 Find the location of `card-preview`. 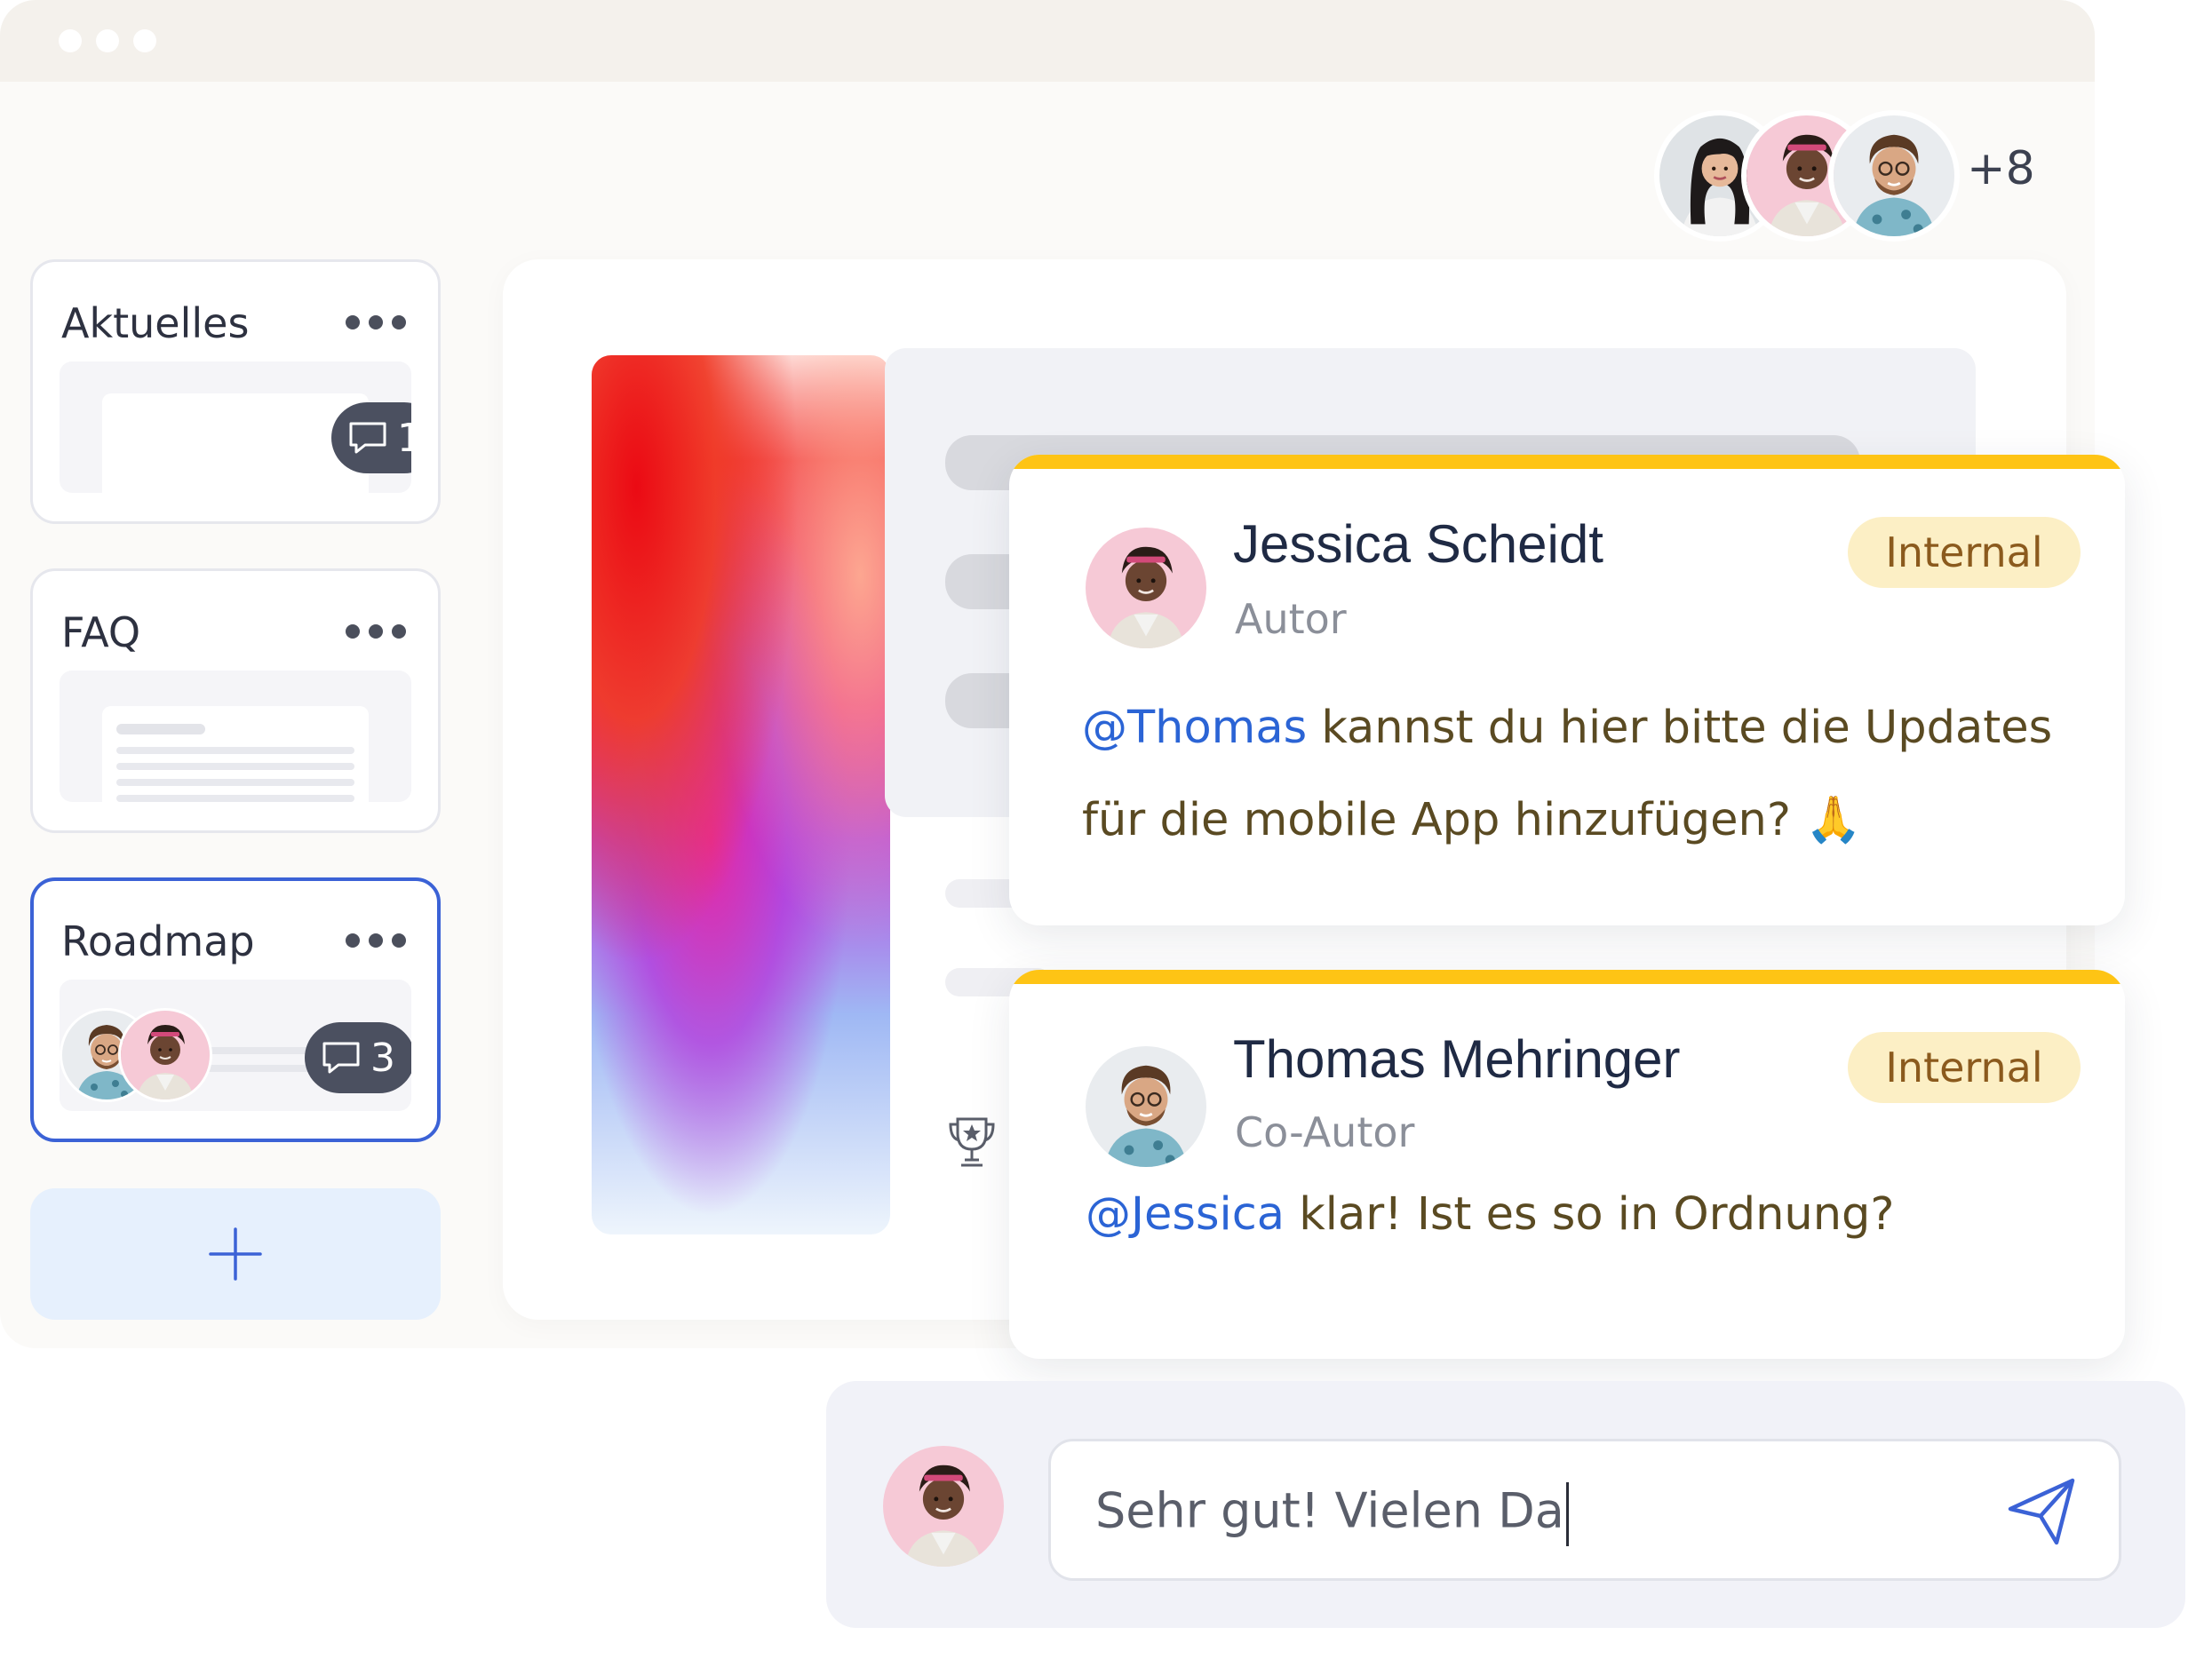

card-preview is located at coordinates (236, 736).